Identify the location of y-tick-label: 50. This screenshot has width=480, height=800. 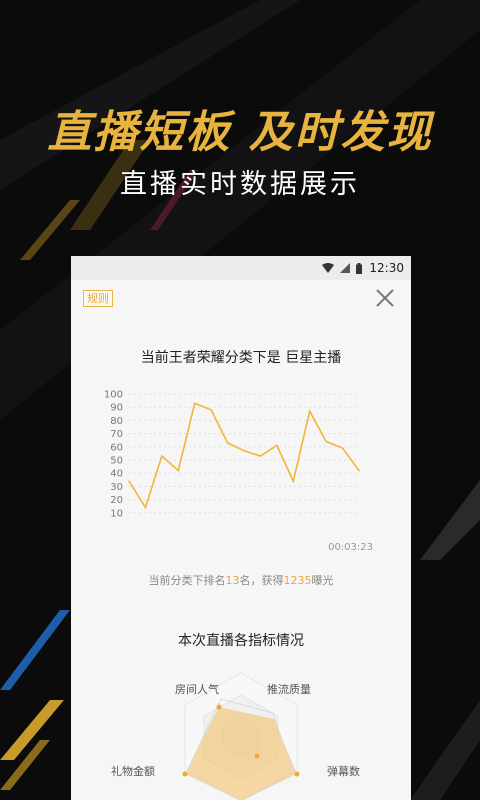
(116, 461).